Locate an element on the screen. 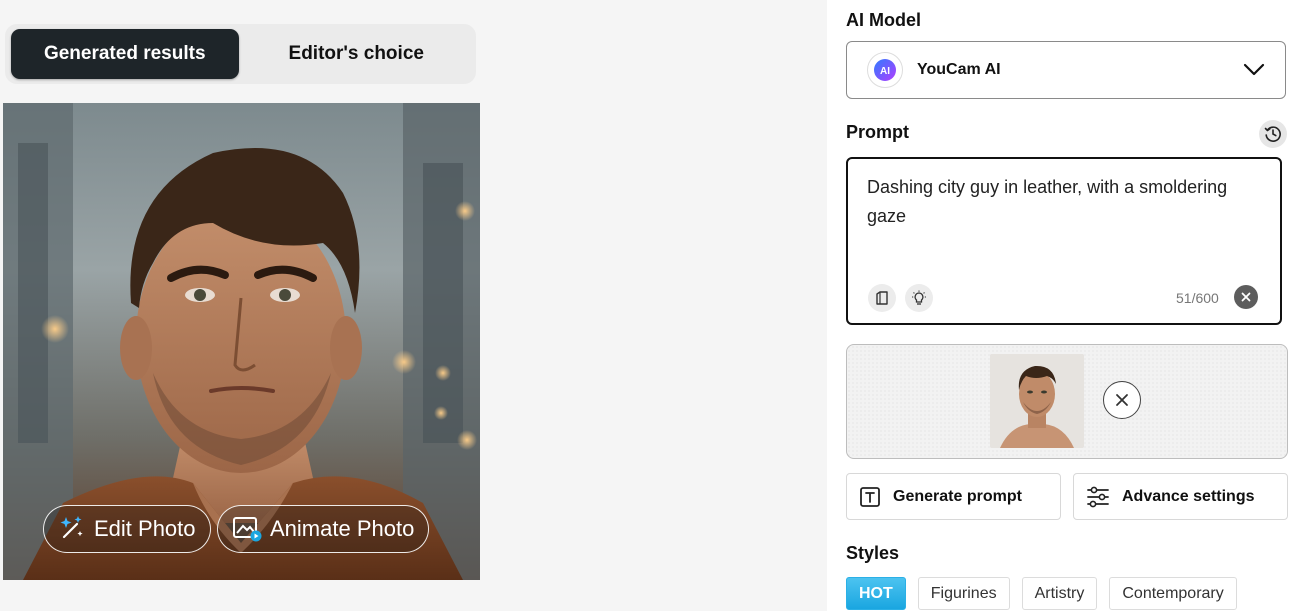 The height and width of the screenshot is (611, 1289). style-chip-figurines: Figurines is located at coordinates (963, 593).